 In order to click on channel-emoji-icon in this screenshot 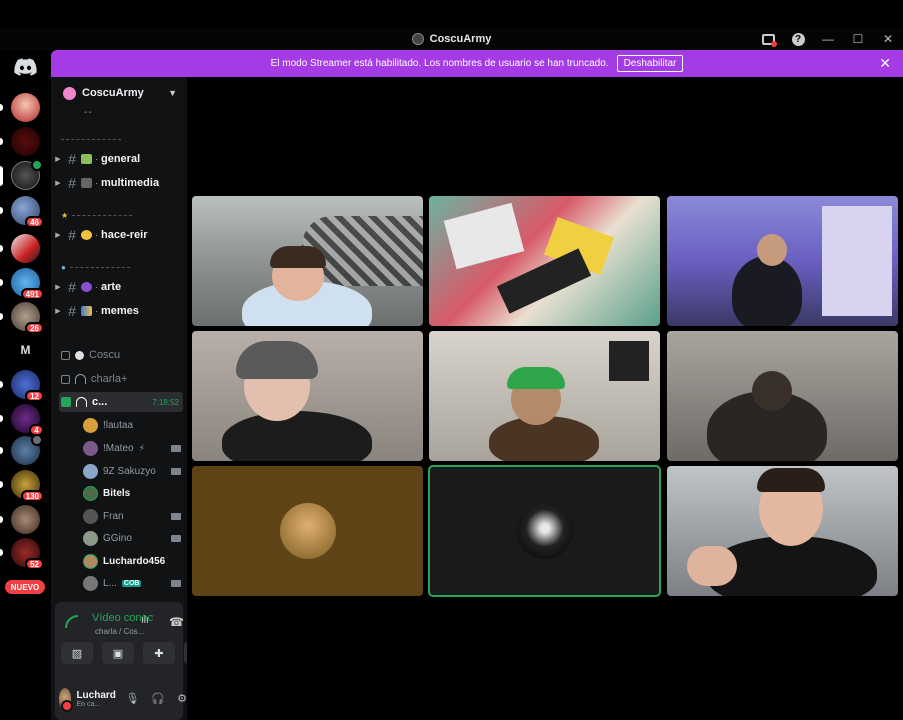, I will do `click(86, 159)`.